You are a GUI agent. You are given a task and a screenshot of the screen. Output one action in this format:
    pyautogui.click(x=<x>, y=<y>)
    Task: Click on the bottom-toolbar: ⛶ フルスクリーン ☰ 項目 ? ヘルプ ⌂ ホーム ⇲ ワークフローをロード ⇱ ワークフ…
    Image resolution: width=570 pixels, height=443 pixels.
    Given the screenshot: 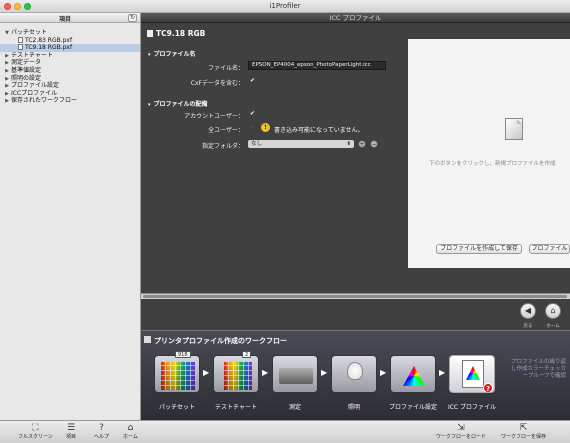 What is the action you would take?
    pyautogui.click(x=285, y=431)
    